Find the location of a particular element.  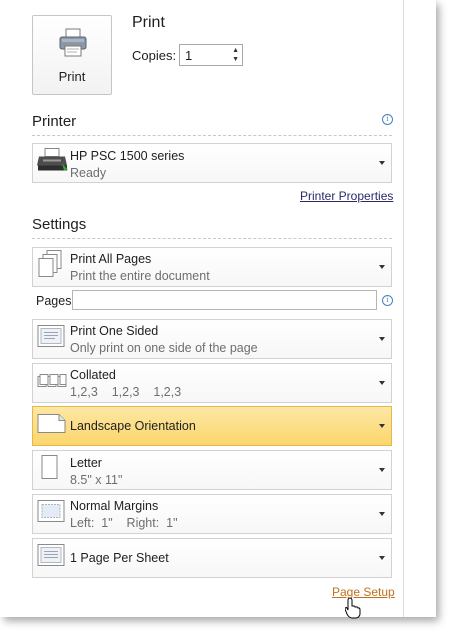

preview-pane-edge is located at coordinates (419, 308).